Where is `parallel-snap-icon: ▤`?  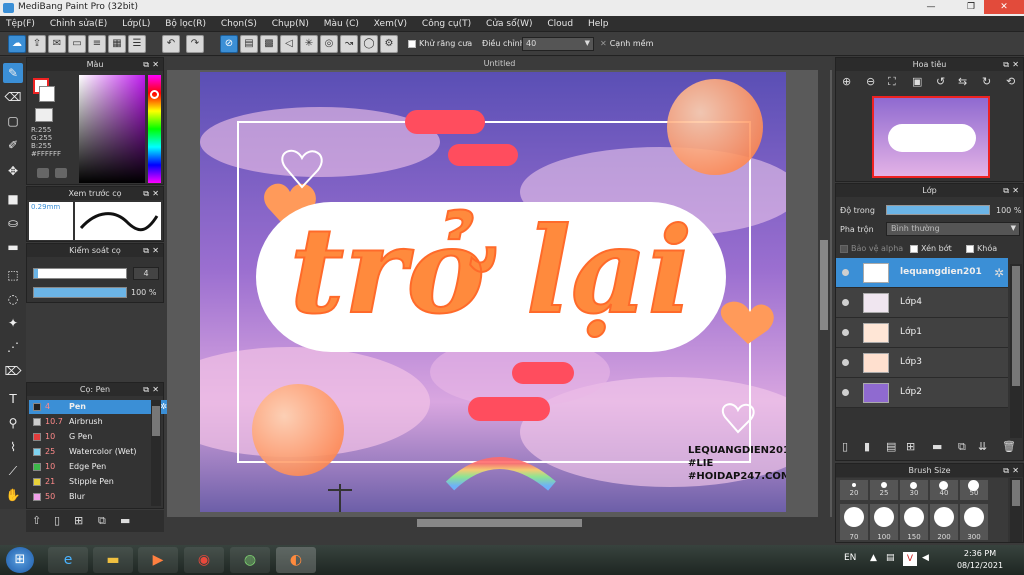
parallel-snap-icon: ▤ is located at coordinates (249, 44).